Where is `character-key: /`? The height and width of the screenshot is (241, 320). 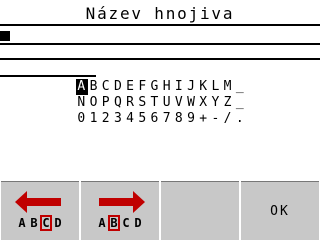
character-key: / is located at coordinates (228, 119).